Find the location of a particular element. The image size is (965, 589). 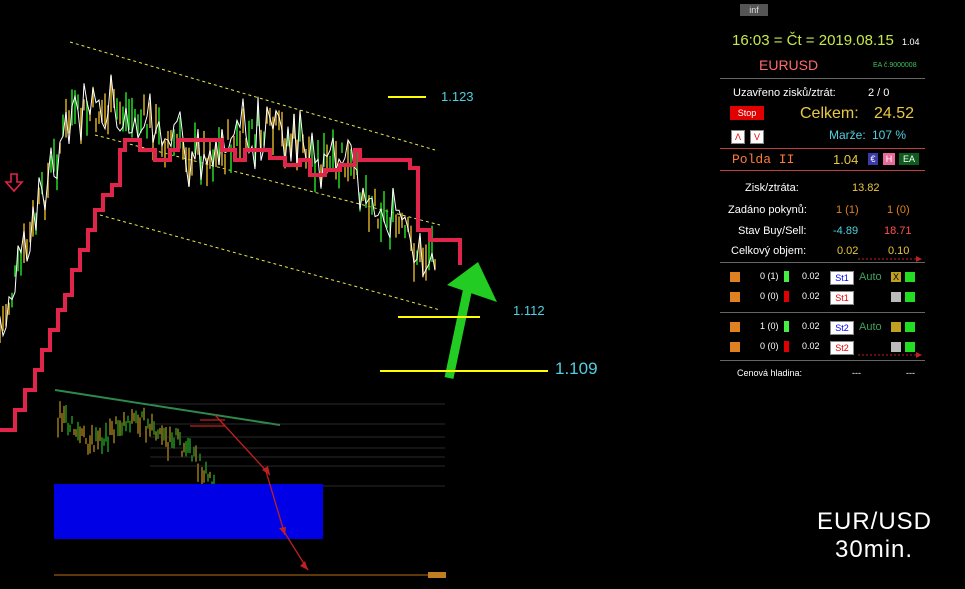

up-button: Λ is located at coordinates (738, 137).